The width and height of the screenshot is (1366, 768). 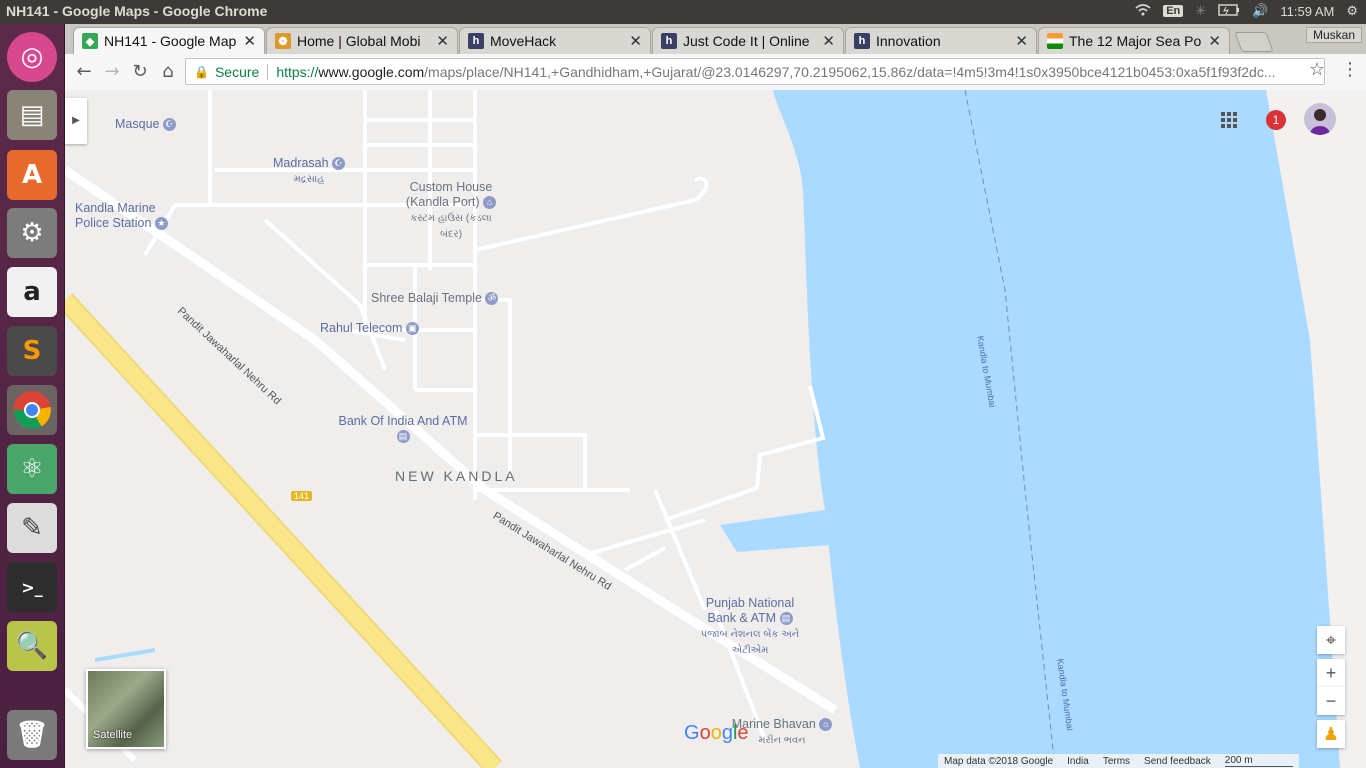 I want to click on wifi-icon, so click(x=1143, y=11).